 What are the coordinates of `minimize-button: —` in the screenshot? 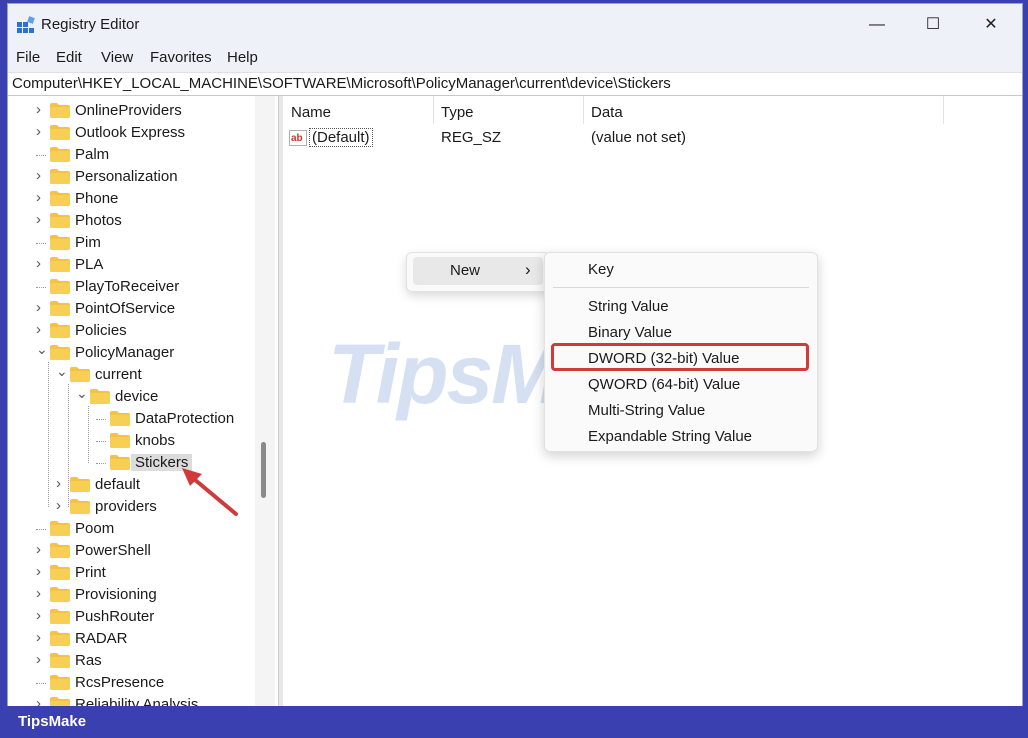 It's located at (877, 25).